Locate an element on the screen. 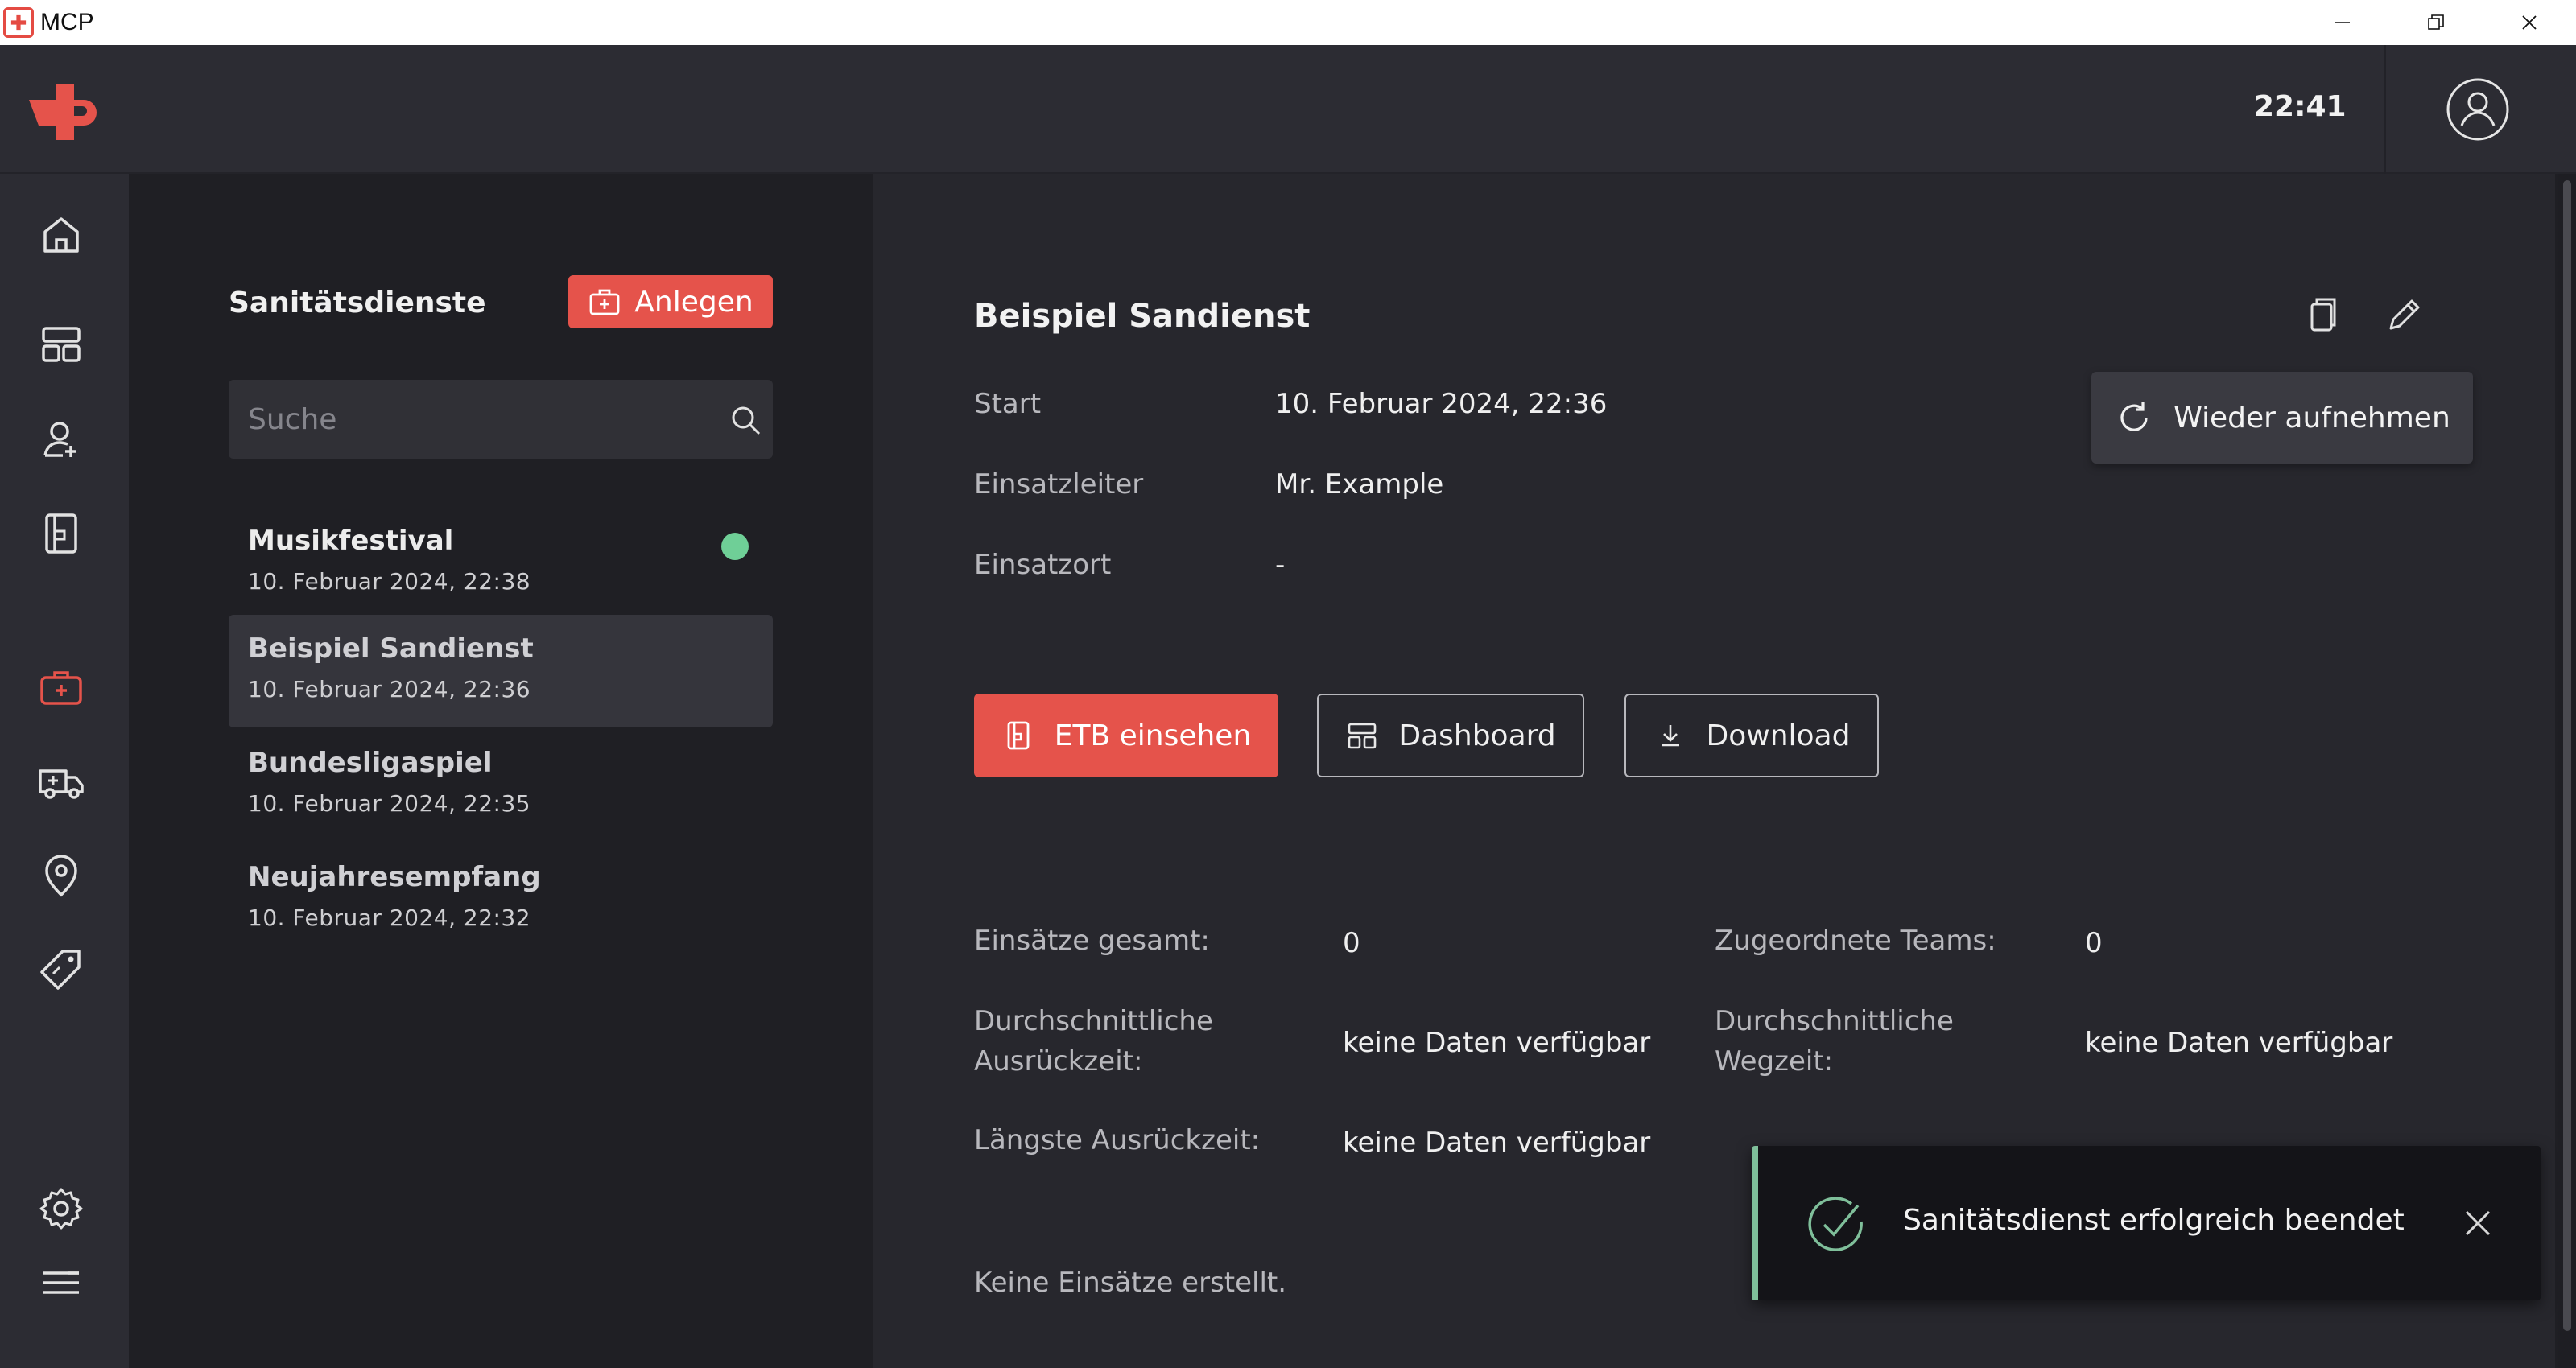 This screenshot has width=2576, height=1368. window-controls is located at coordinates (2436, 22).